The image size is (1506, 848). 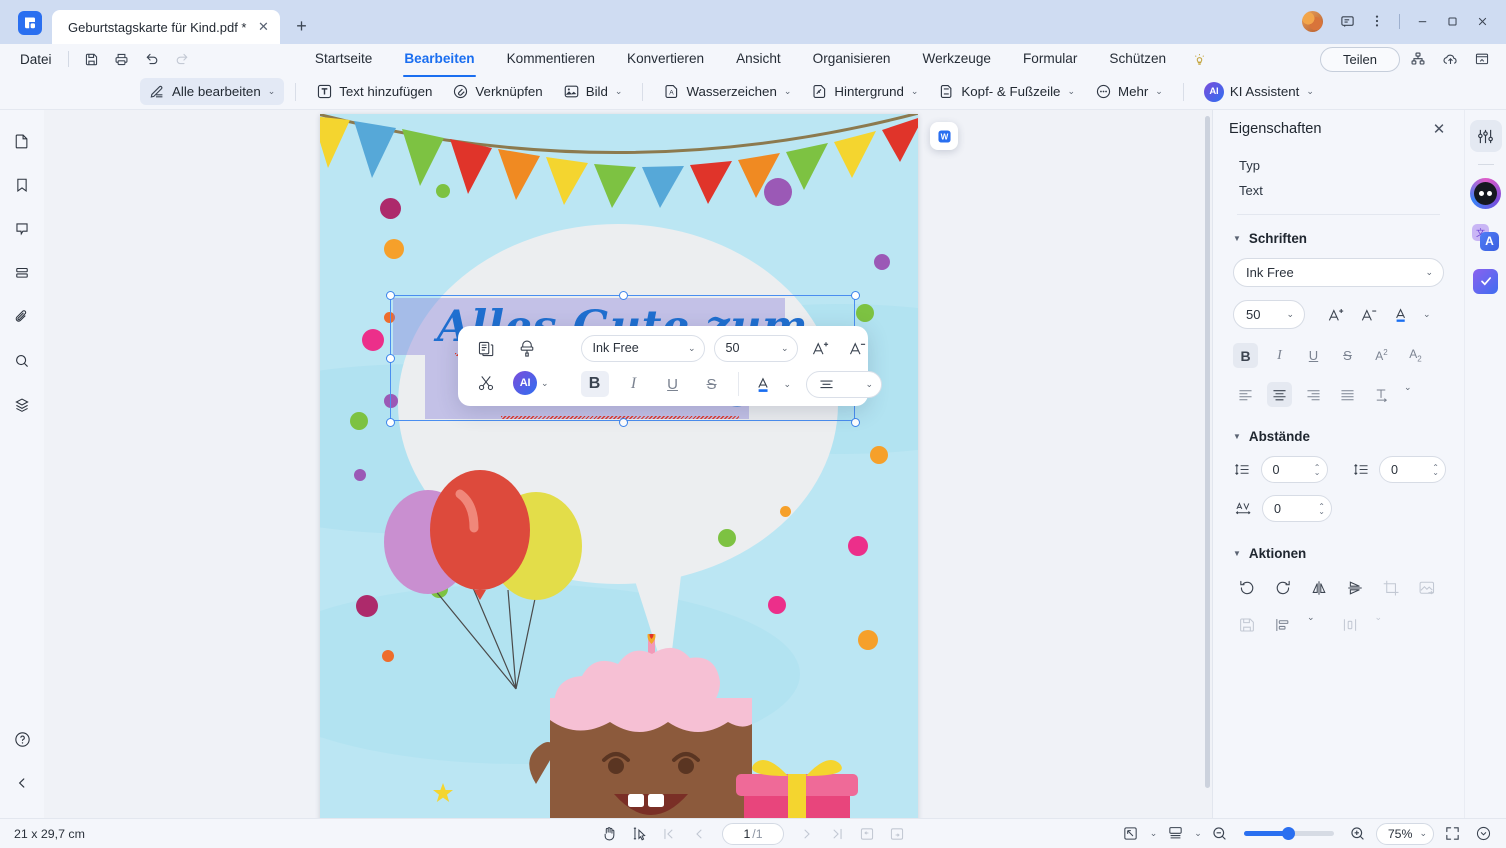 What do you see at coordinates (639, 834) in the screenshot?
I see `select-tool-icon` at bounding box center [639, 834].